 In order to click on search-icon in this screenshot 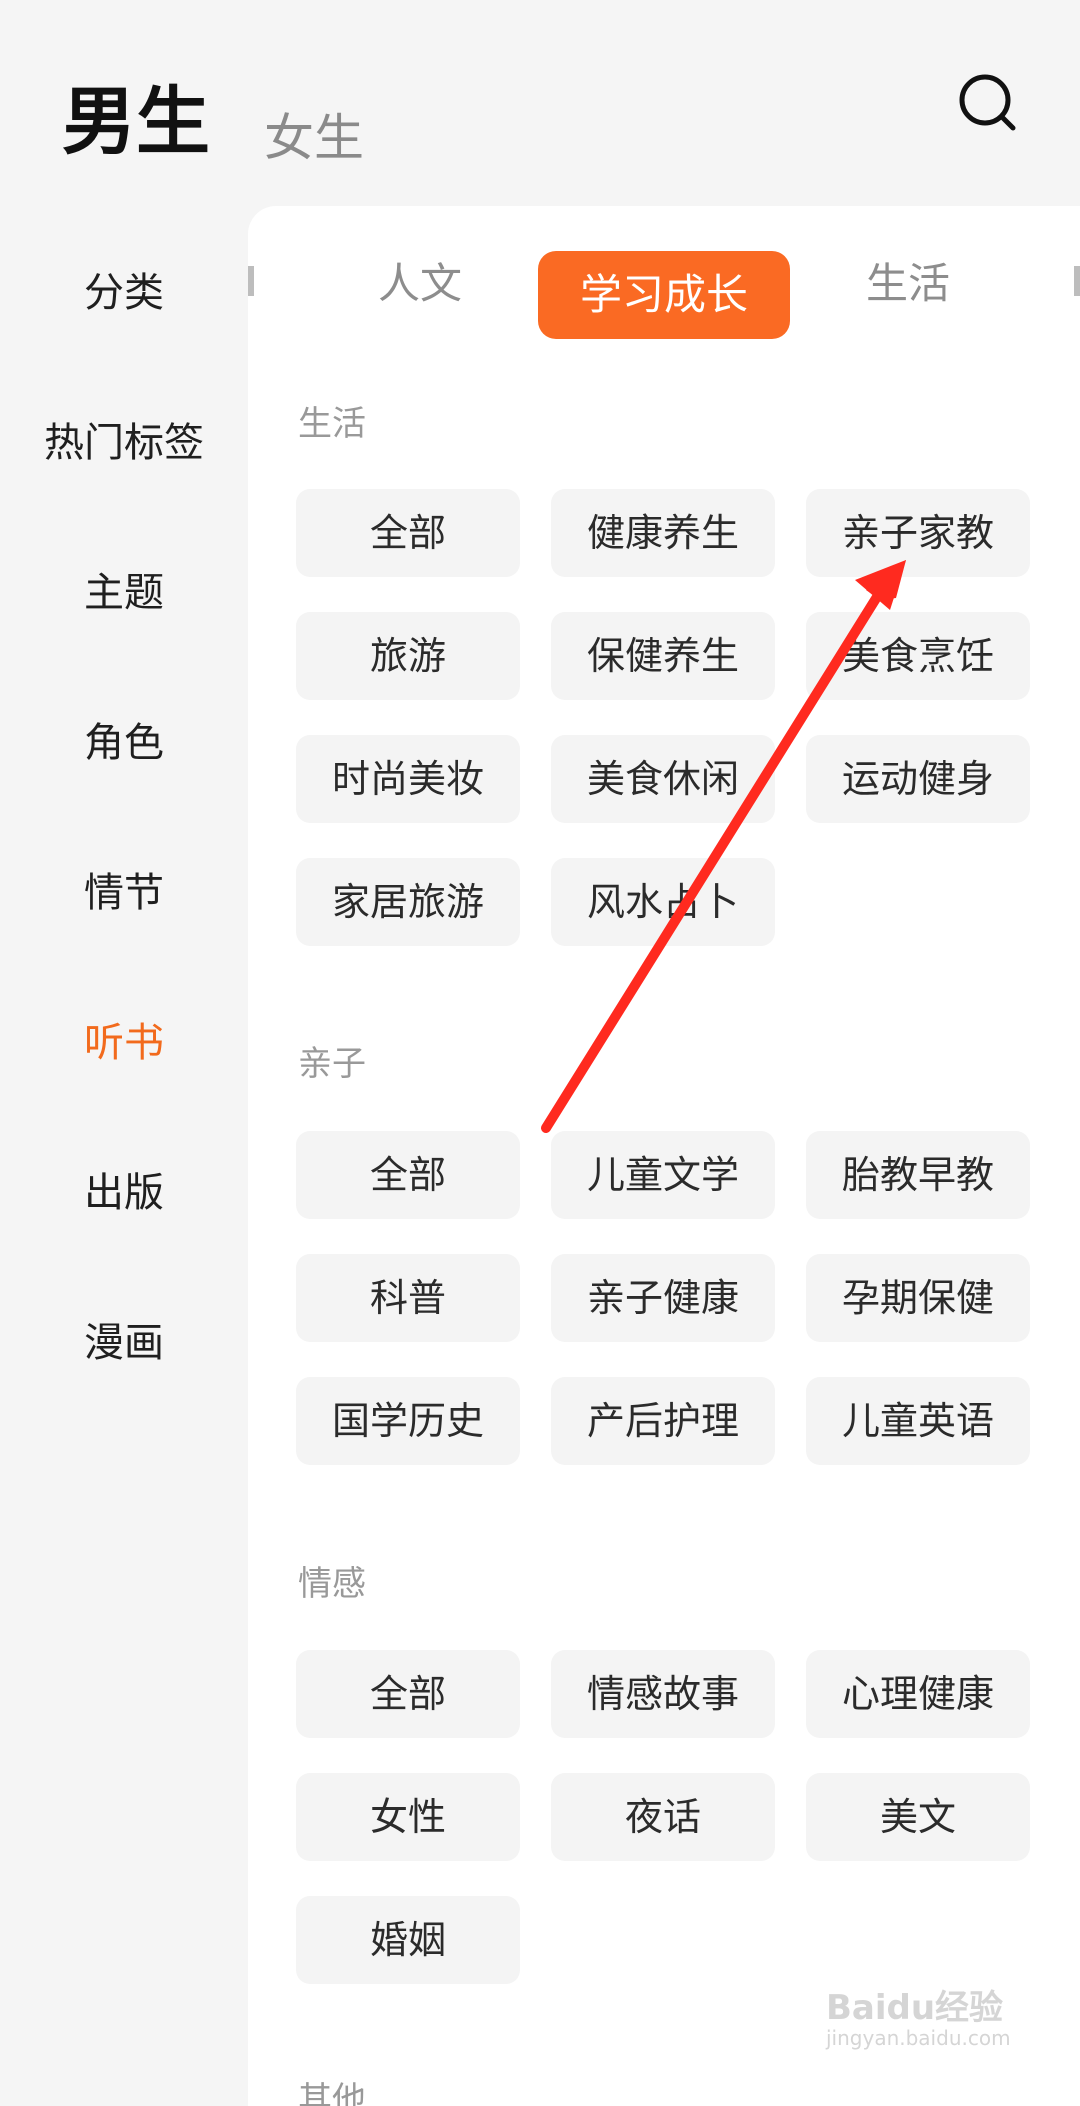, I will do `click(987, 102)`.